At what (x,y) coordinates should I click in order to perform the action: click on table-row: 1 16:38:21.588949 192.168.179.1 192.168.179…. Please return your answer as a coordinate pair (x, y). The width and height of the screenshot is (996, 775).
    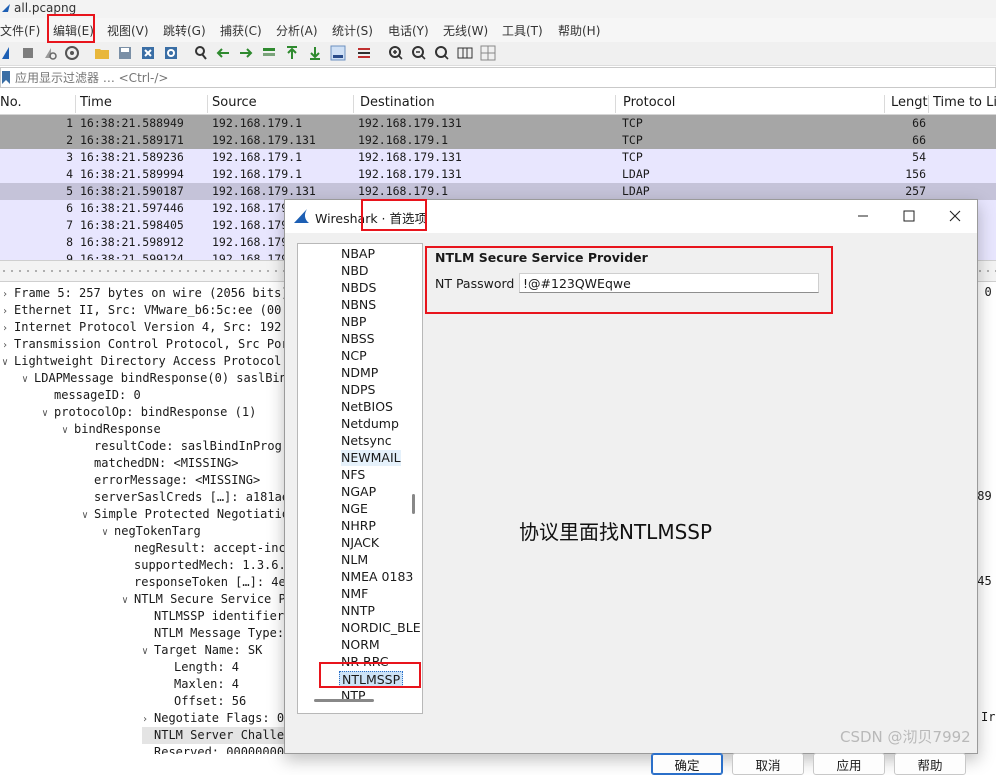
    Looking at the image, I should click on (498, 123).